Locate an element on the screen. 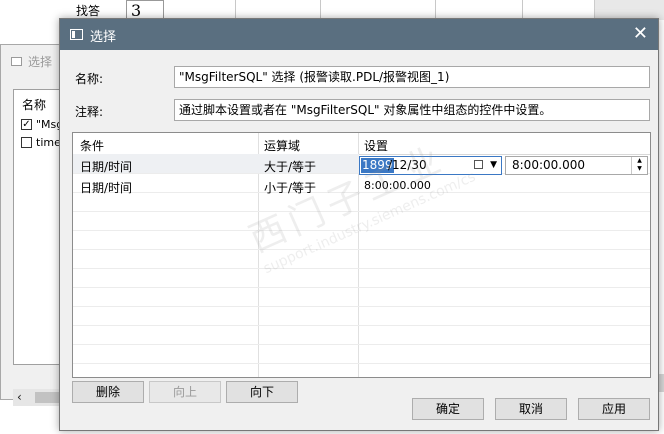 This screenshot has height=434, width=664. spin-updown-icon: ▲ ▼ is located at coordinates (639, 165).